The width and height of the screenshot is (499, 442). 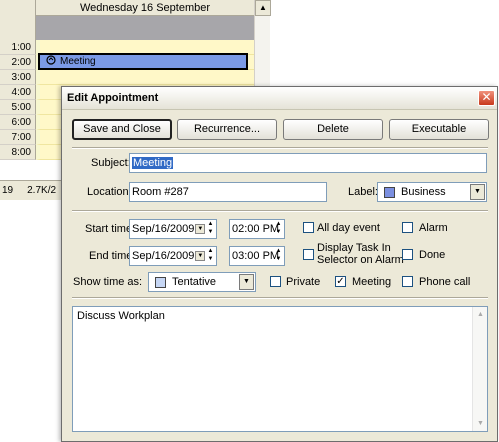 I want to click on time-label: 1:00, so click(x=18, y=47).